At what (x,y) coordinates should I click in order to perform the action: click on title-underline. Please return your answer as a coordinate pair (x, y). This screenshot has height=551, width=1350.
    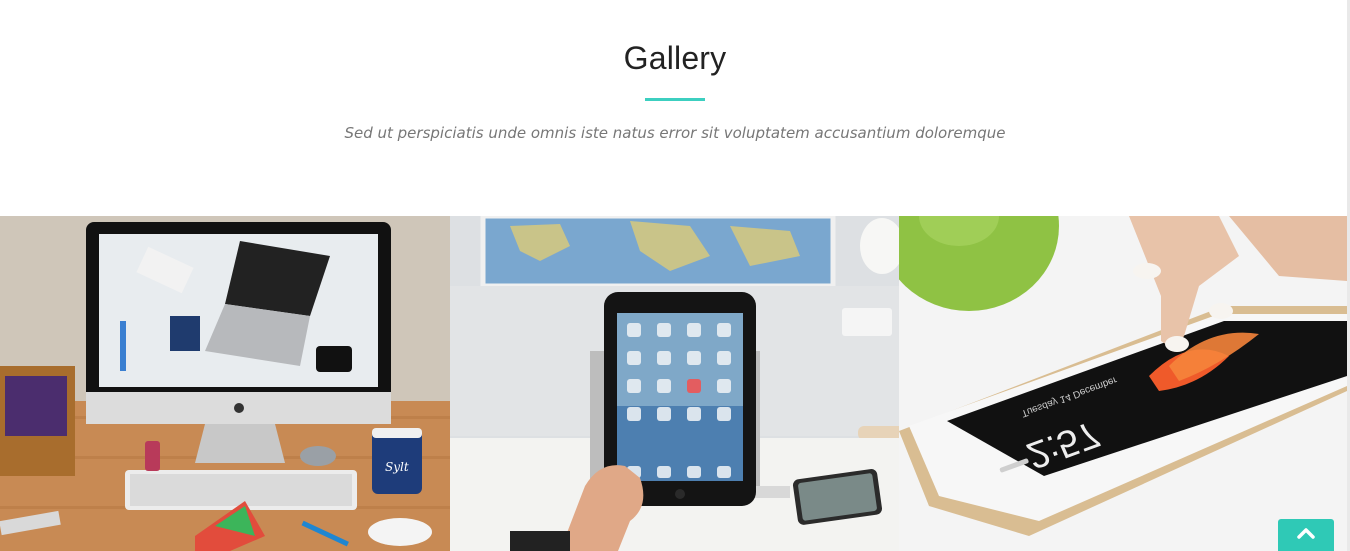
    Looking at the image, I should click on (675, 99).